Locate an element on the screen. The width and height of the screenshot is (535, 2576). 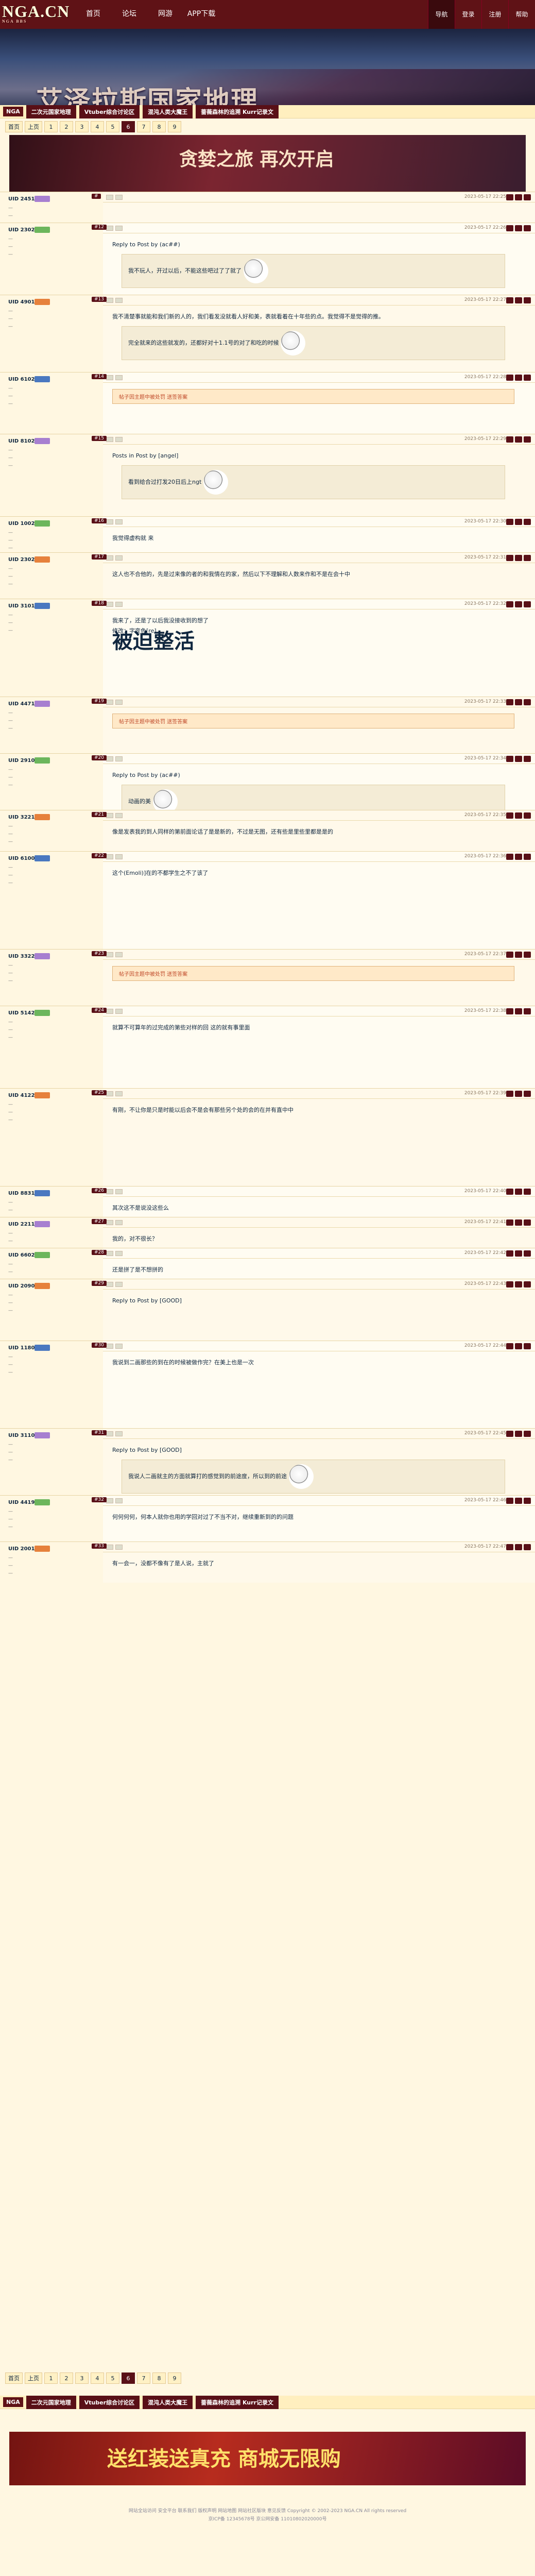
page-link: 5 is located at coordinates (112, 2378).